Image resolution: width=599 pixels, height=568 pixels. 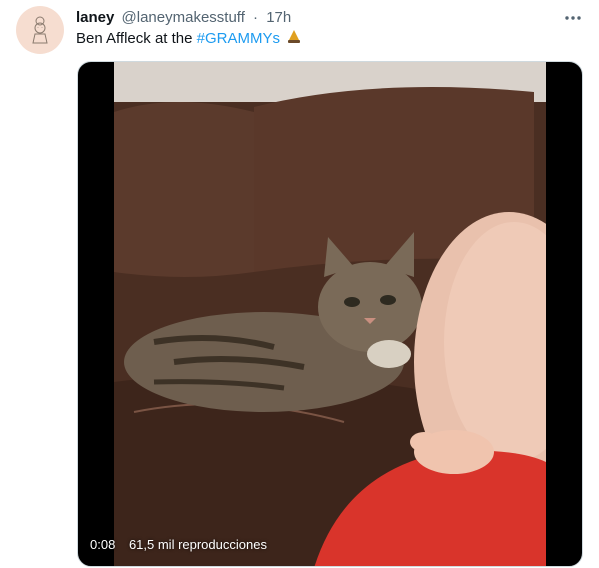 What do you see at coordinates (95, 17) in the screenshot?
I see `display-name: laney` at bounding box center [95, 17].